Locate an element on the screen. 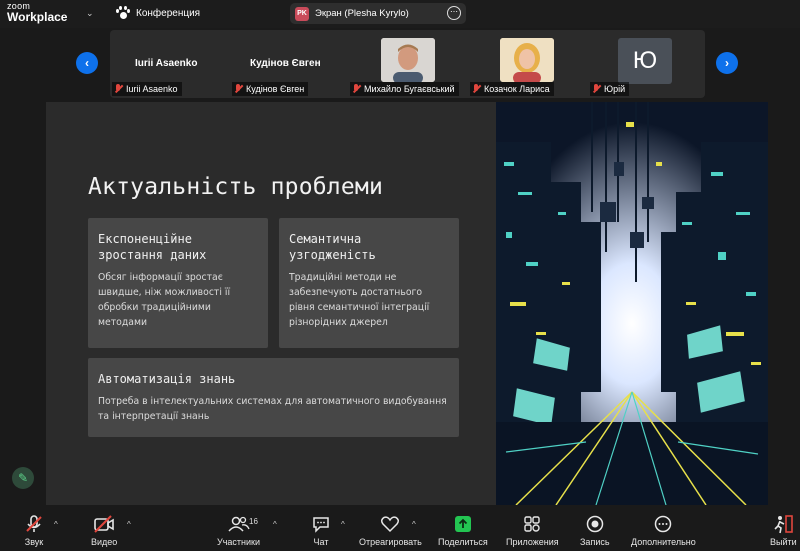  react-button: Отреагировать is located at coordinates (390, 530).